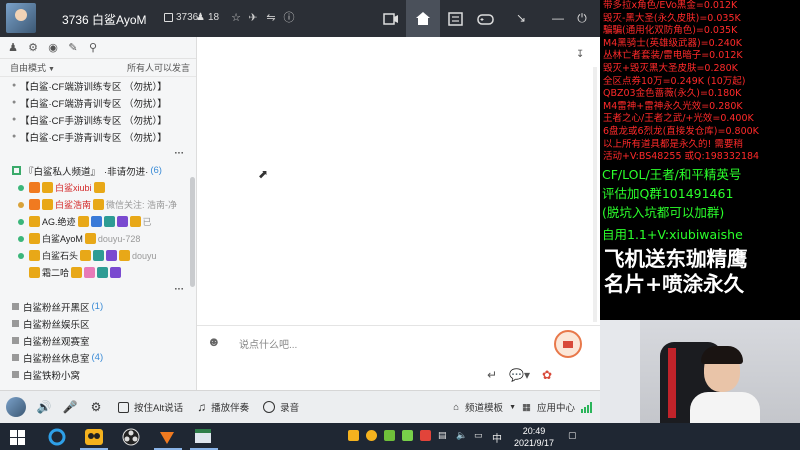 The image size is (800, 450). I want to click on channel-label: 『白鲨私人频道』, so click(62, 172).